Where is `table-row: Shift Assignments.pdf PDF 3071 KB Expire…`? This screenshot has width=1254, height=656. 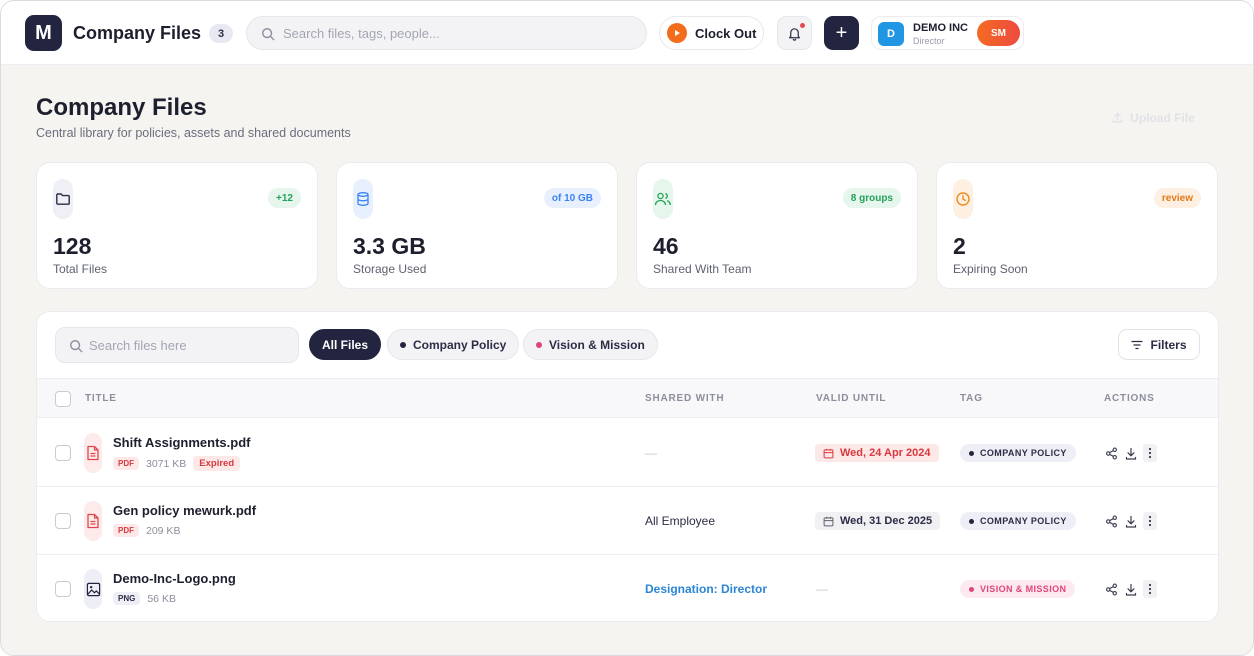
table-row: Shift Assignments.pdf PDF 3071 KB Expire… is located at coordinates (627, 453).